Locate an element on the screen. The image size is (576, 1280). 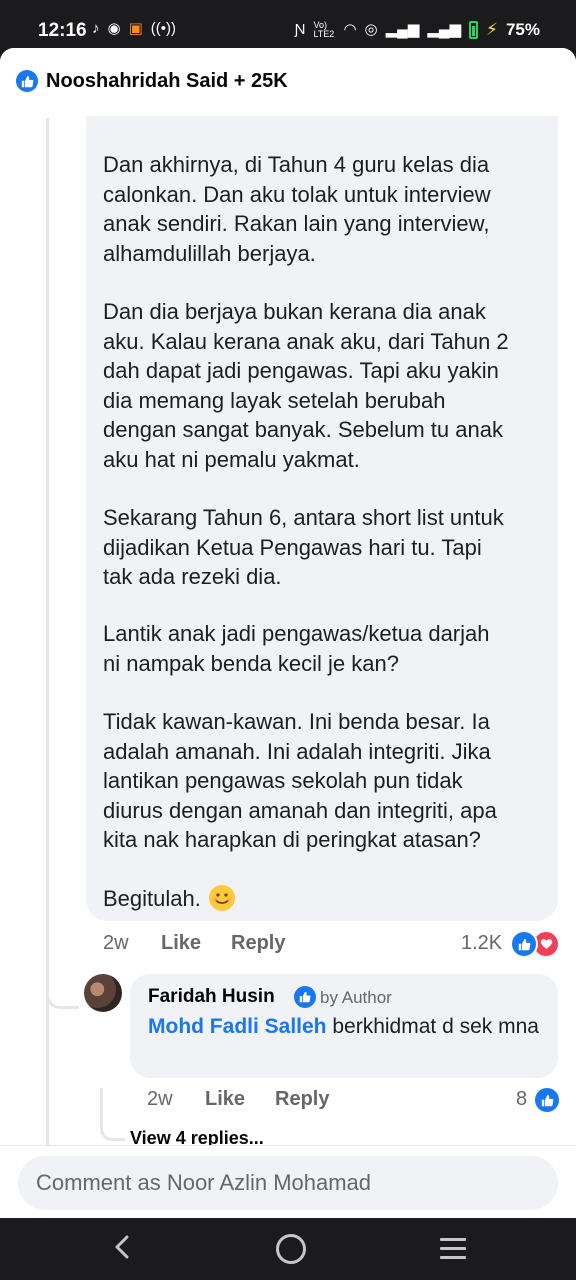
by-author-tag: by Author is located at coordinates (356, 997).